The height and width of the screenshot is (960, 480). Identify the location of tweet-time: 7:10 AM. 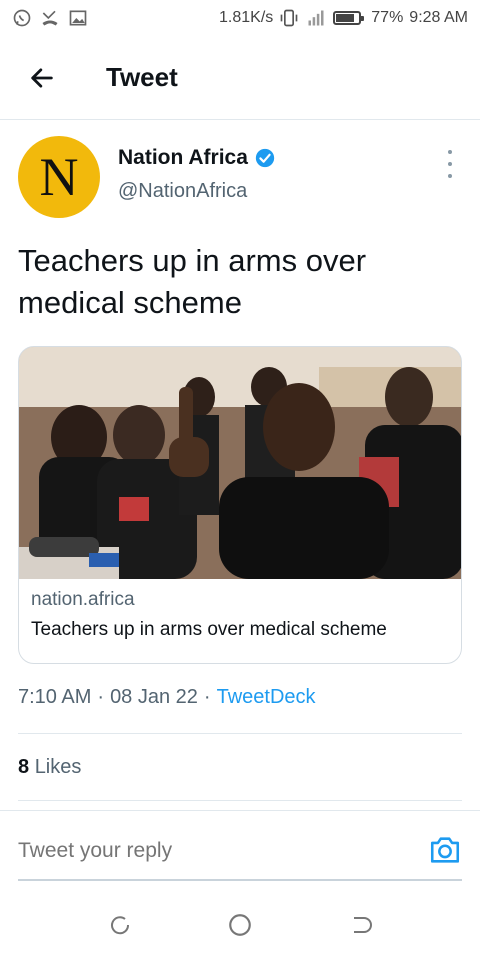
(55, 697).